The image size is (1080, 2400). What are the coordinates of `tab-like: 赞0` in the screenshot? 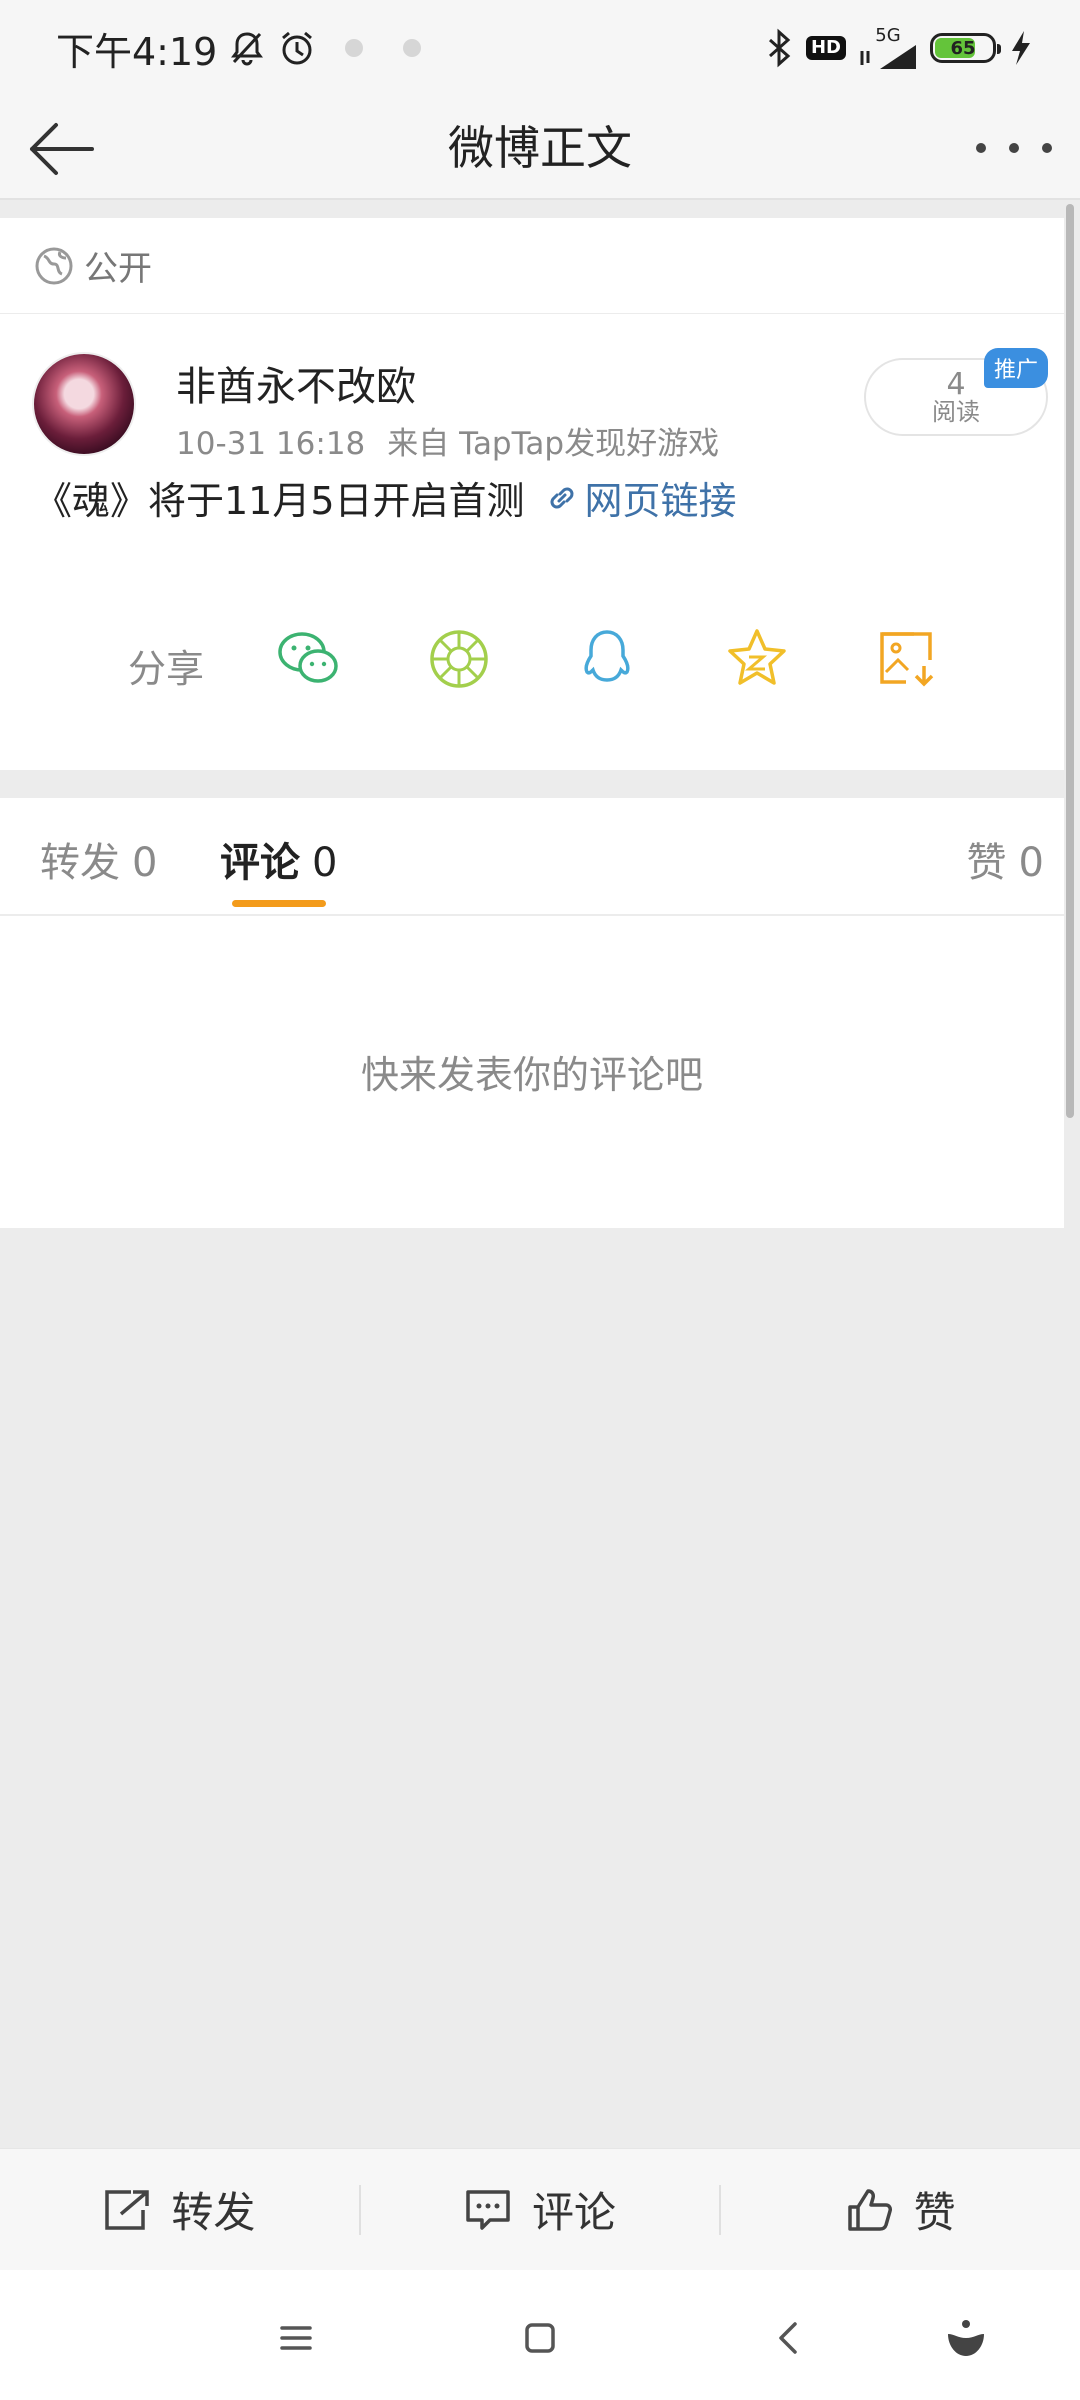 It's located at (1005, 859).